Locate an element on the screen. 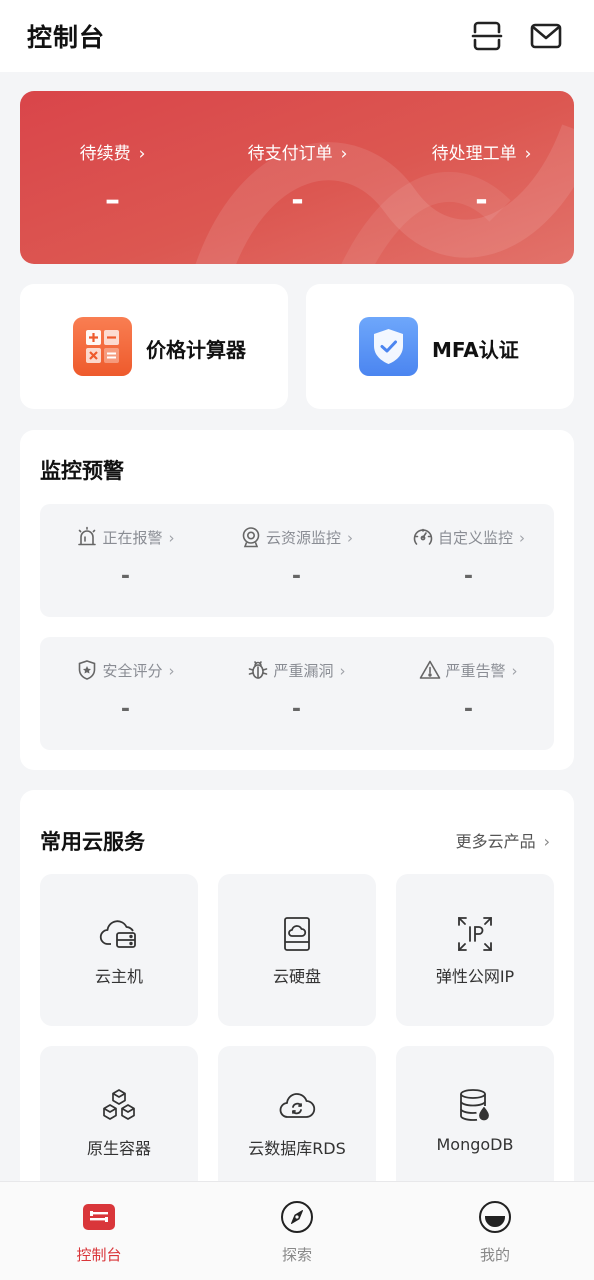  tab-explore-label: 探索 is located at coordinates (296, 1255).